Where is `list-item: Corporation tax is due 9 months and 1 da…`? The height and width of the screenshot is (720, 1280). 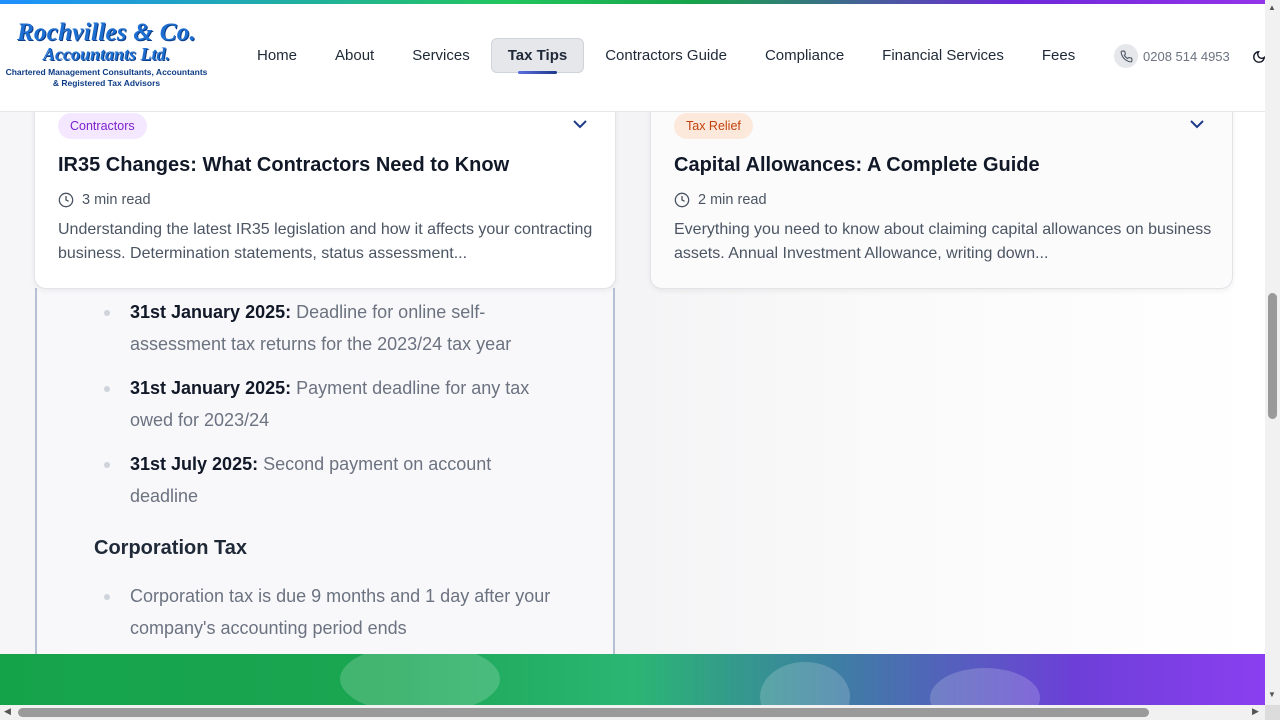
list-item: Corporation tax is due 9 months and 1 da… is located at coordinates (329, 612).